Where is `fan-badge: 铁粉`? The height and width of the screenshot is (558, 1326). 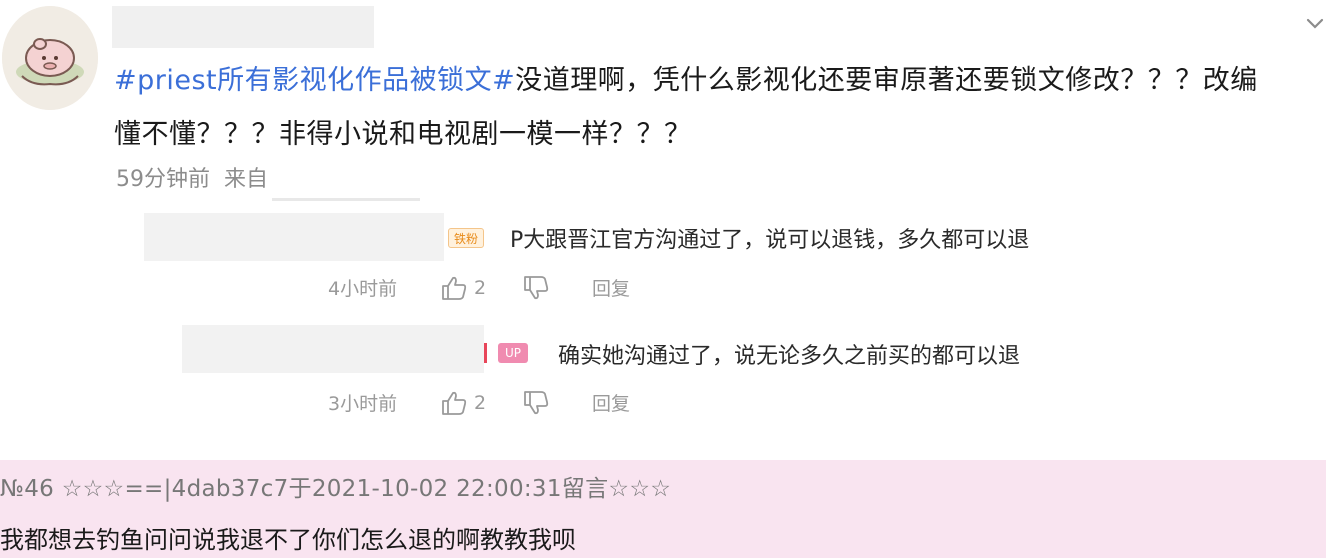 fan-badge: 铁粉 is located at coordinates (466, 238).